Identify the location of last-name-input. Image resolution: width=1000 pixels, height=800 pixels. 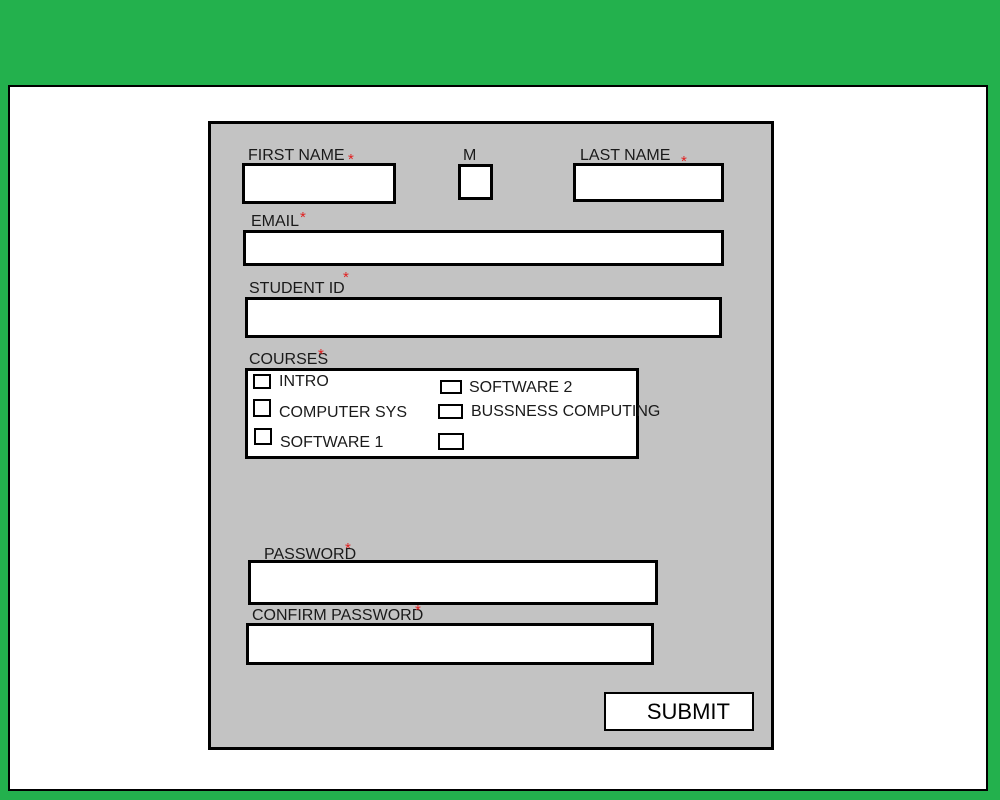
(648, 182).